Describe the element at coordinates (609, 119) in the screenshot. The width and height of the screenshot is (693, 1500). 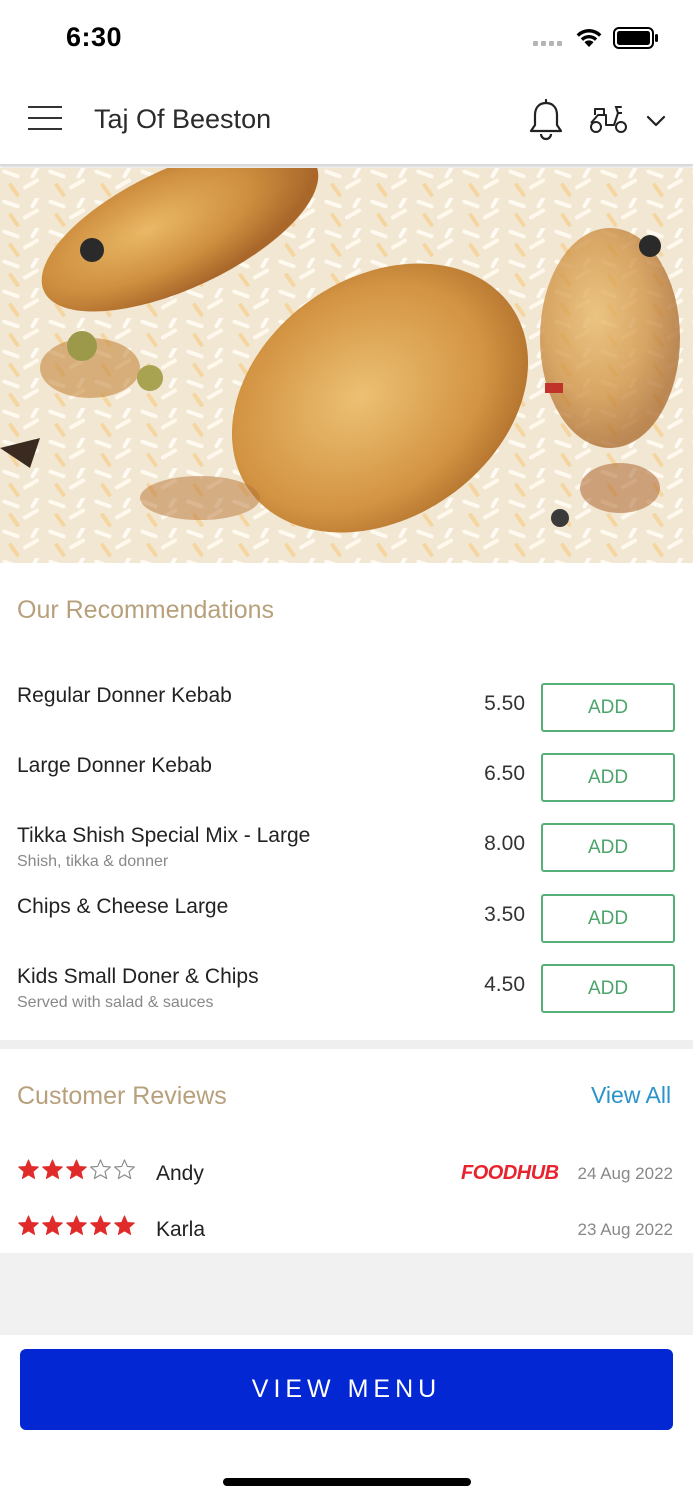
I see `scooter-icon` at that location.